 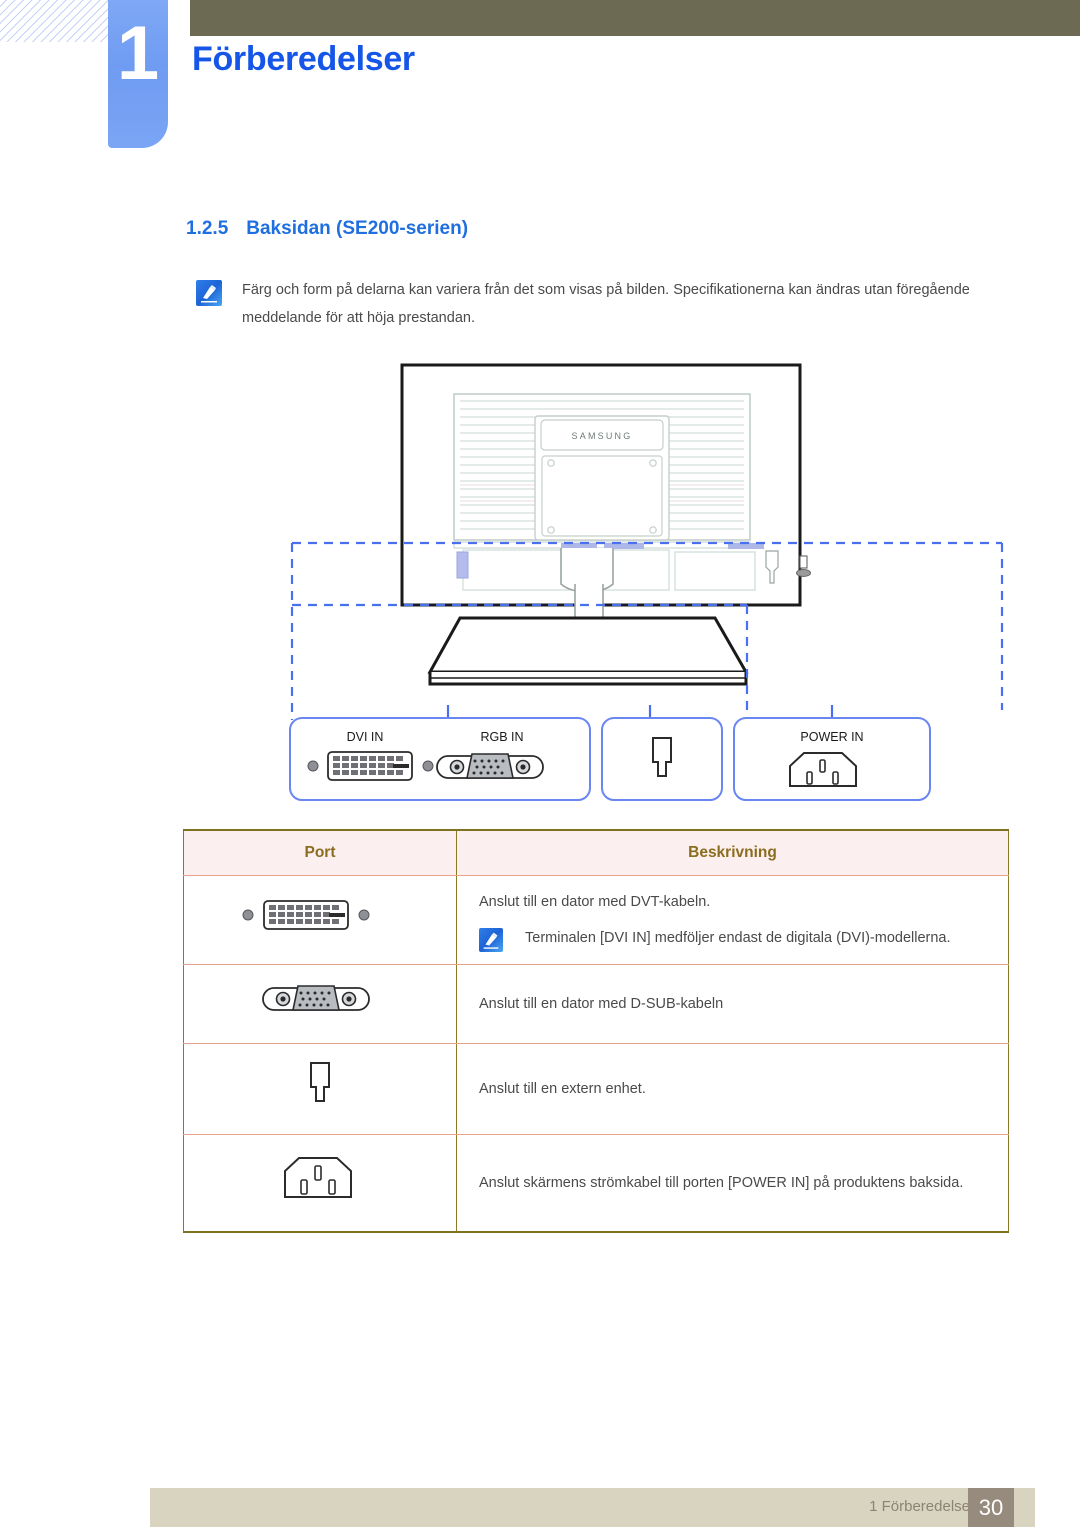 I want to click on section-title: Baksidan (SE200-serien), so click(x=357, y=228).